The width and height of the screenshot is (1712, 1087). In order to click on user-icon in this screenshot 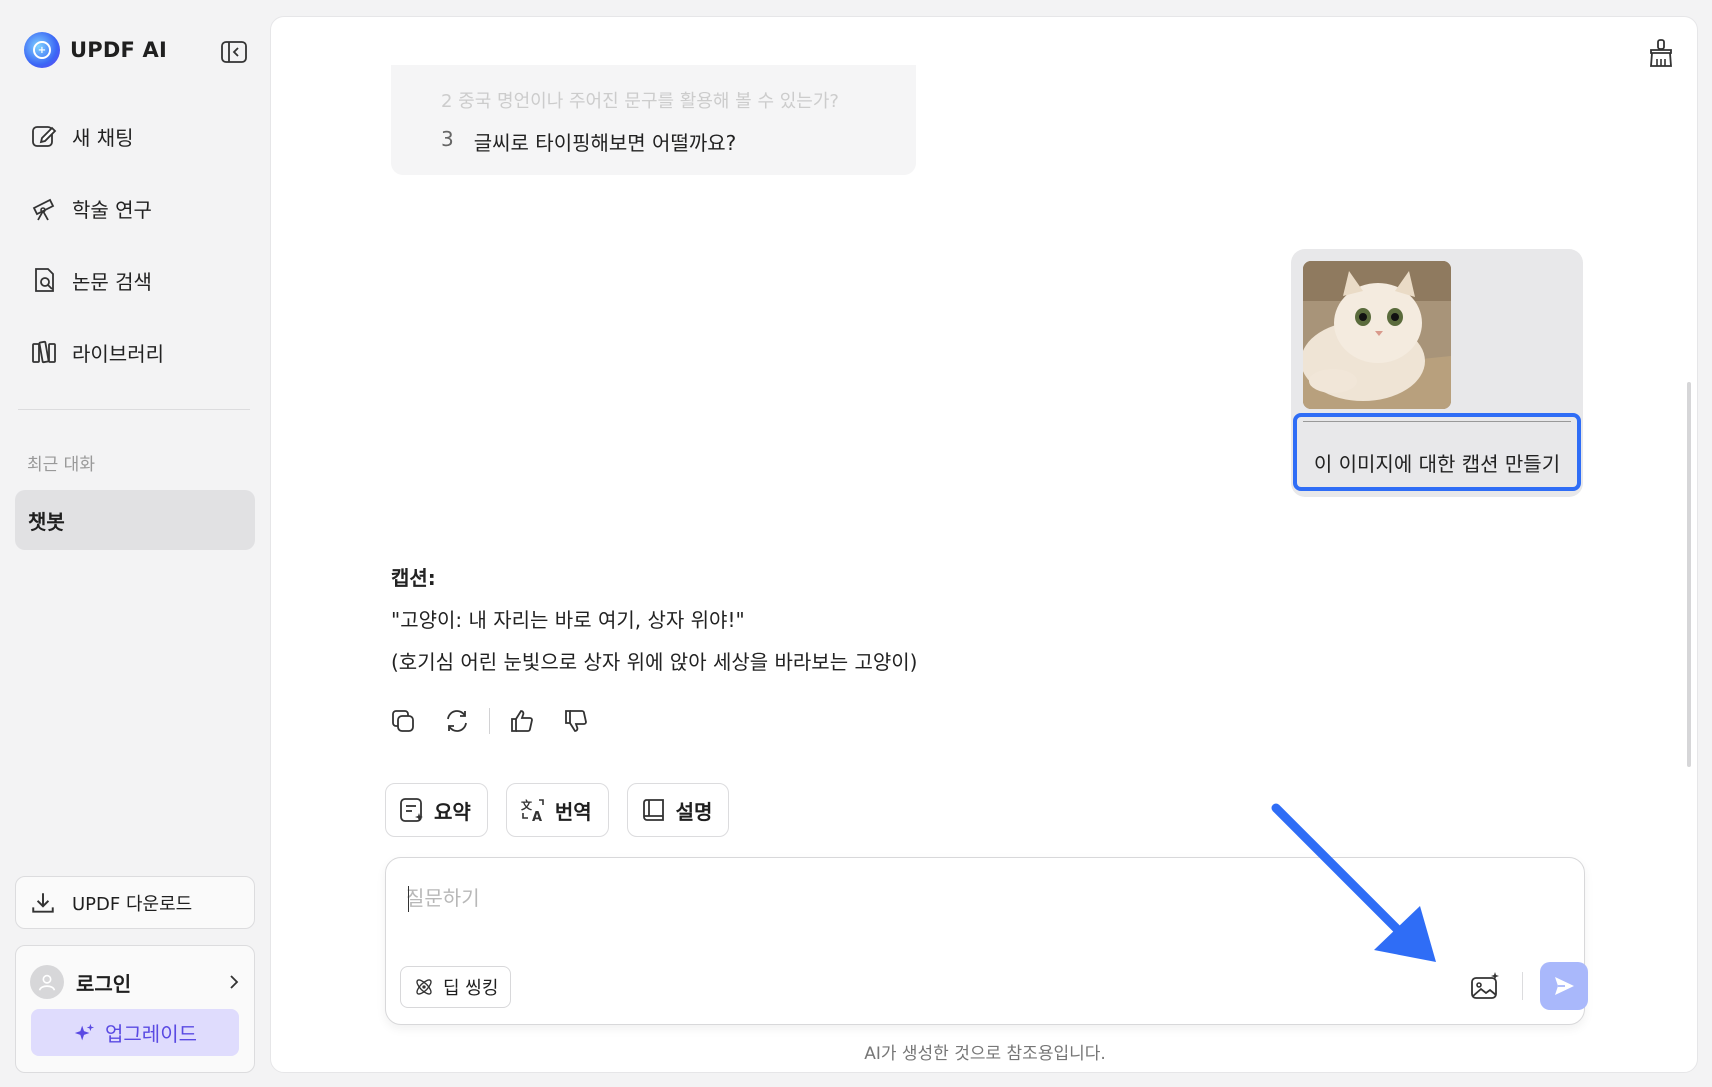, I will do `click(47, 982)`.